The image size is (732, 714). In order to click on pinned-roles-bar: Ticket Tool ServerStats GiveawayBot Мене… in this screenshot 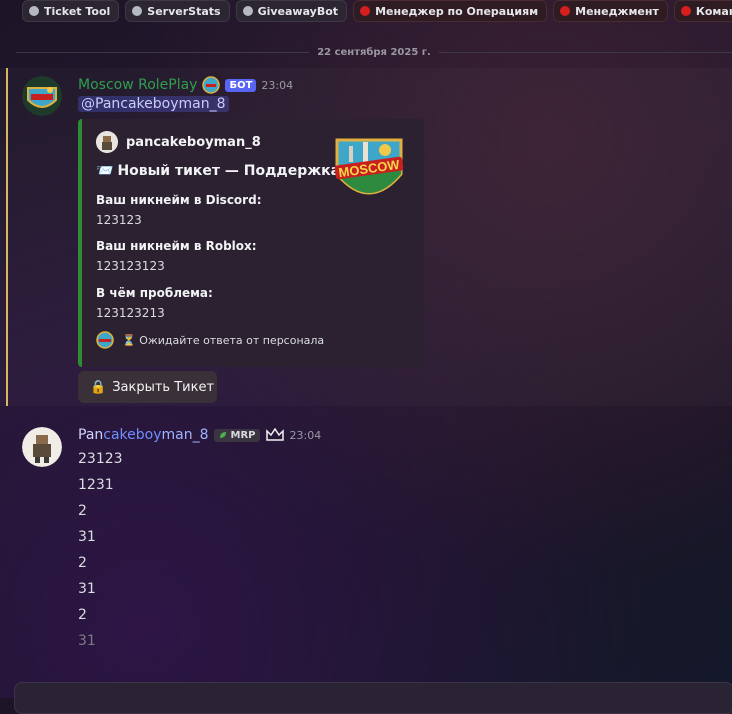, I will do `click(366, 12)`.